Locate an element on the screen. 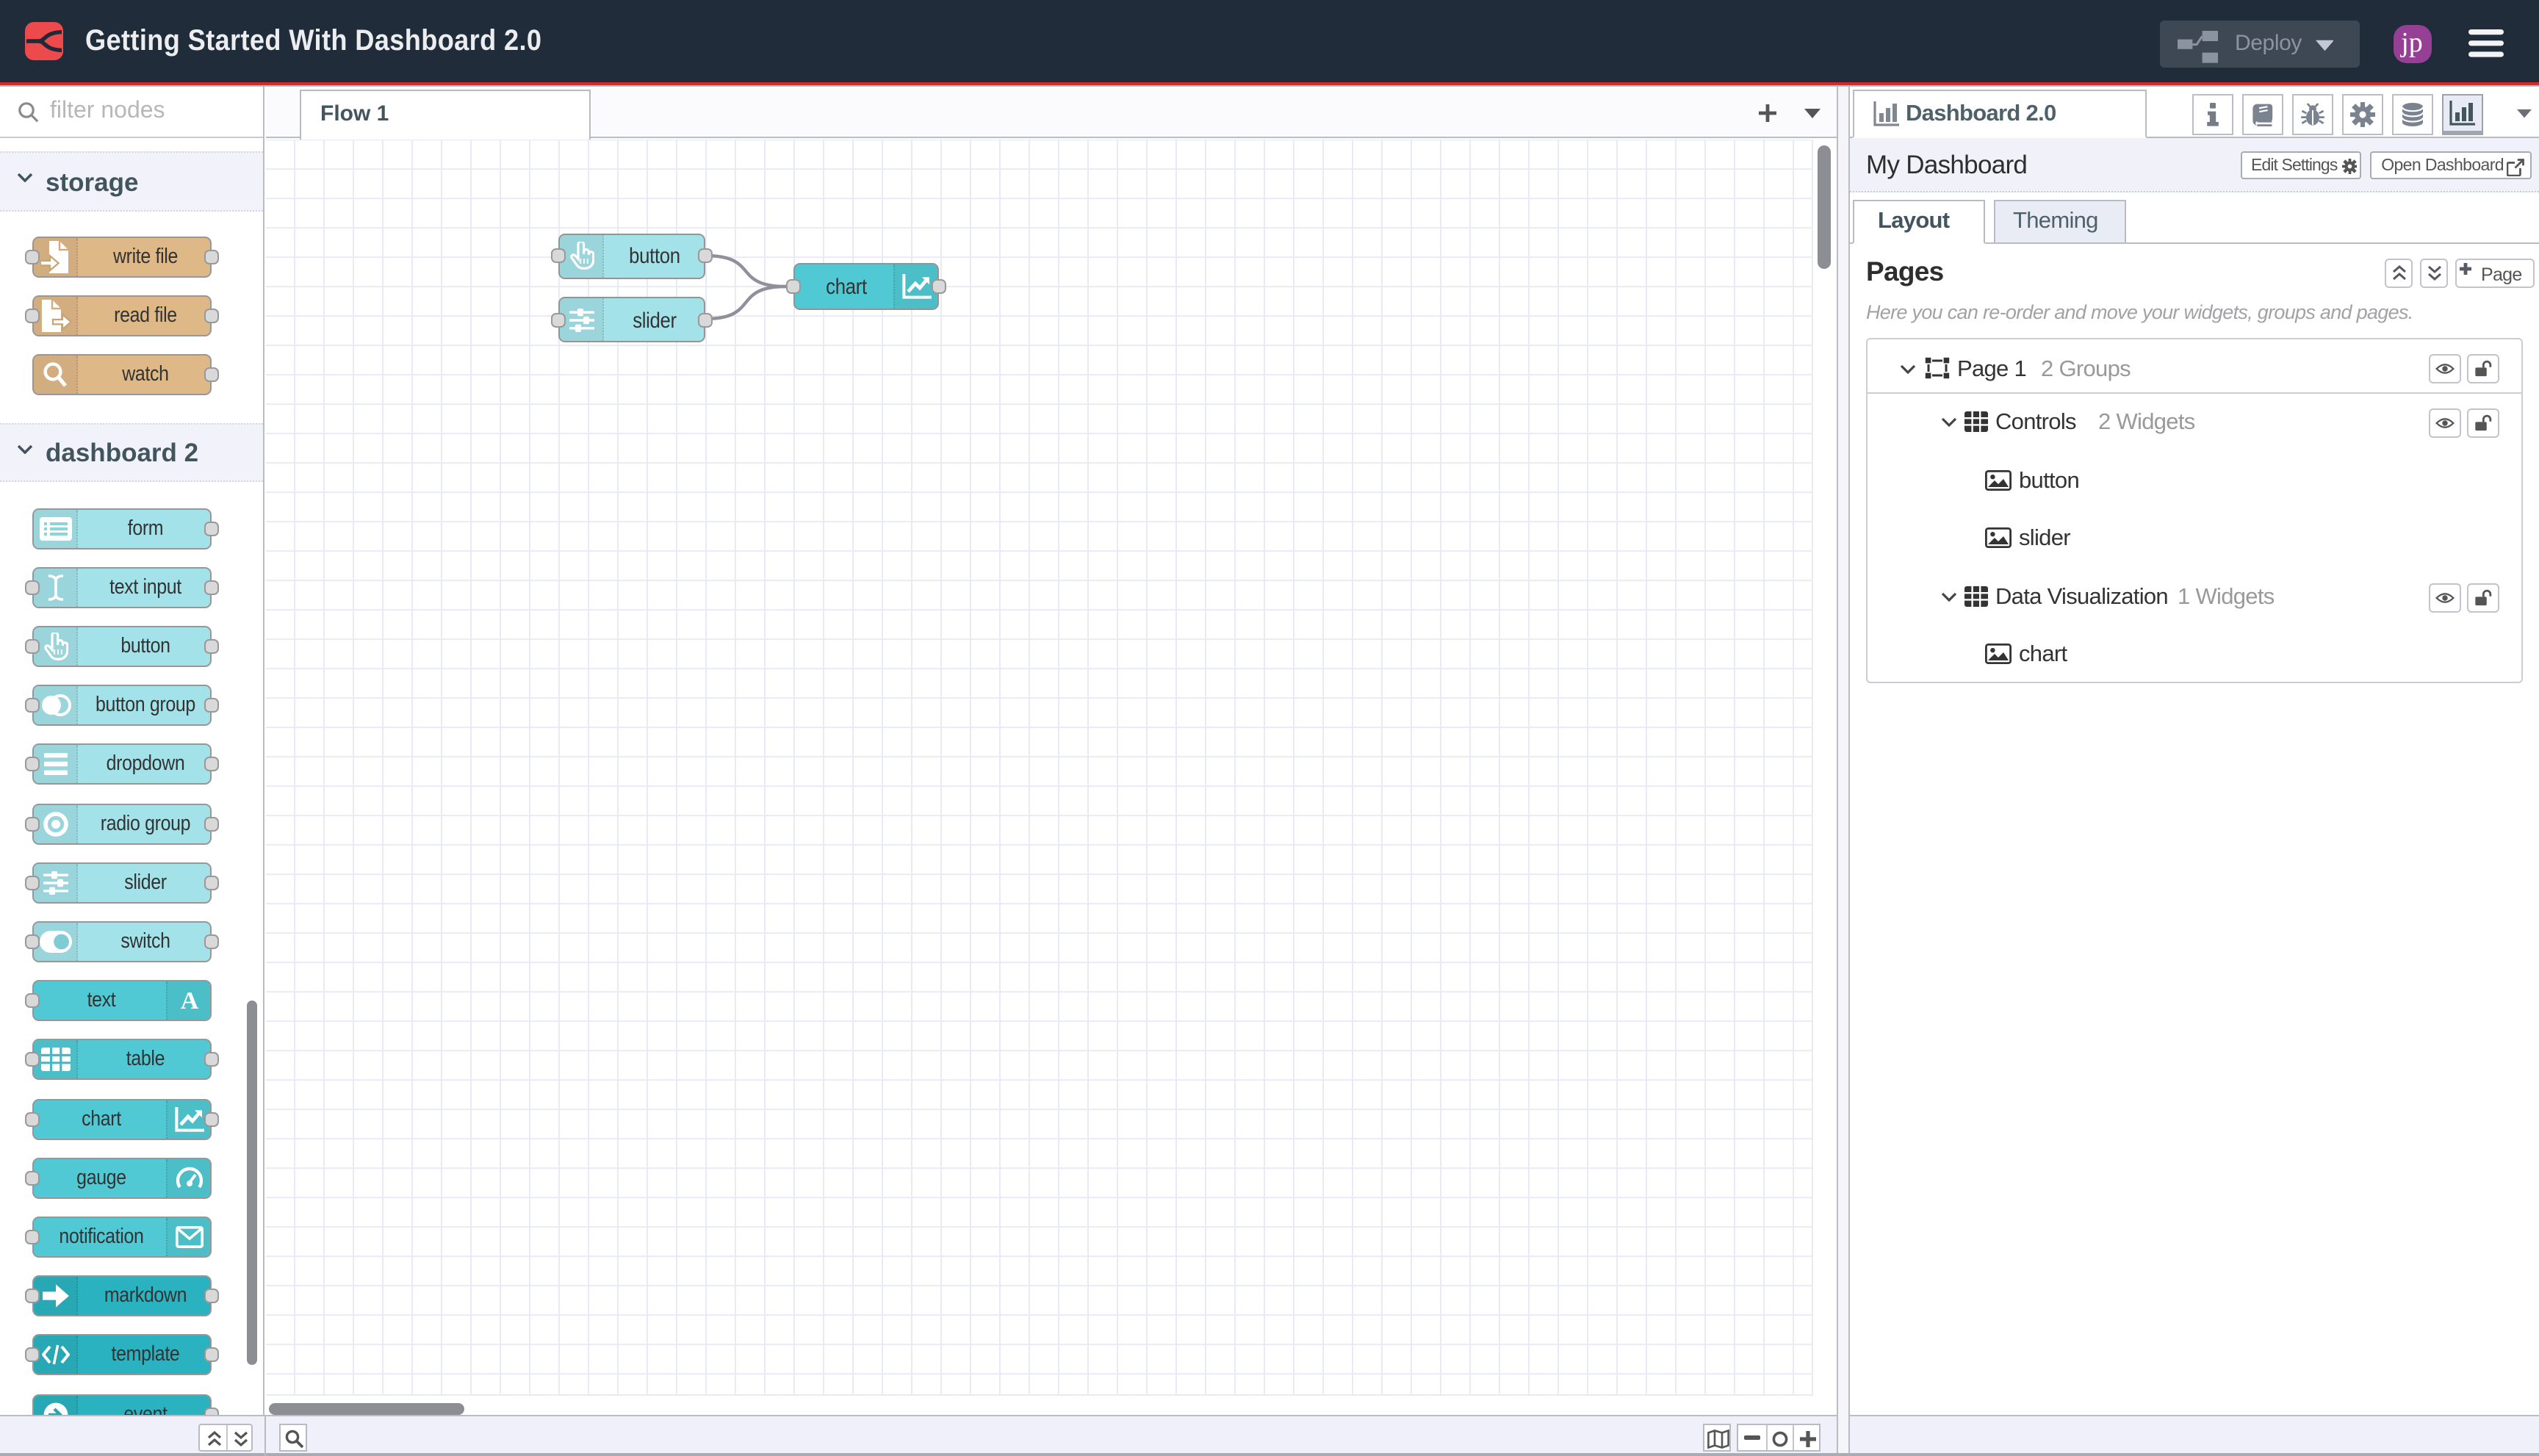 The image size is (2539, 1456). svg-text: A is located at coordinates (189, 1001).